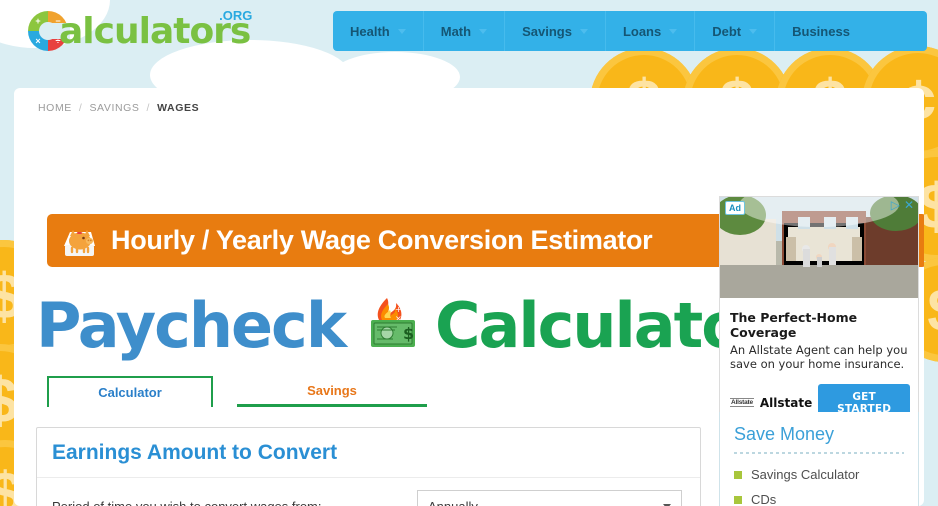 This screenshot has width=938, height=506. Describe the element at coordinates (819, 247) in the screenshot. I see `ad-image: Ad ▷ ✕` at that location.